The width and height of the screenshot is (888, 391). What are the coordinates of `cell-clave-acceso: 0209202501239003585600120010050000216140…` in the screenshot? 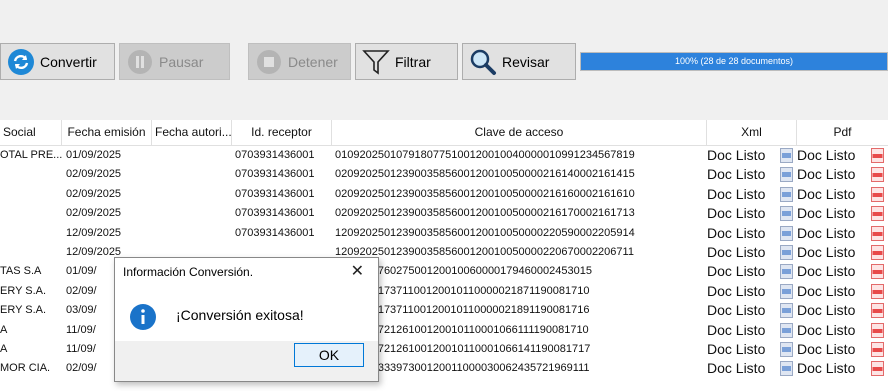 It's located at (485, 174).